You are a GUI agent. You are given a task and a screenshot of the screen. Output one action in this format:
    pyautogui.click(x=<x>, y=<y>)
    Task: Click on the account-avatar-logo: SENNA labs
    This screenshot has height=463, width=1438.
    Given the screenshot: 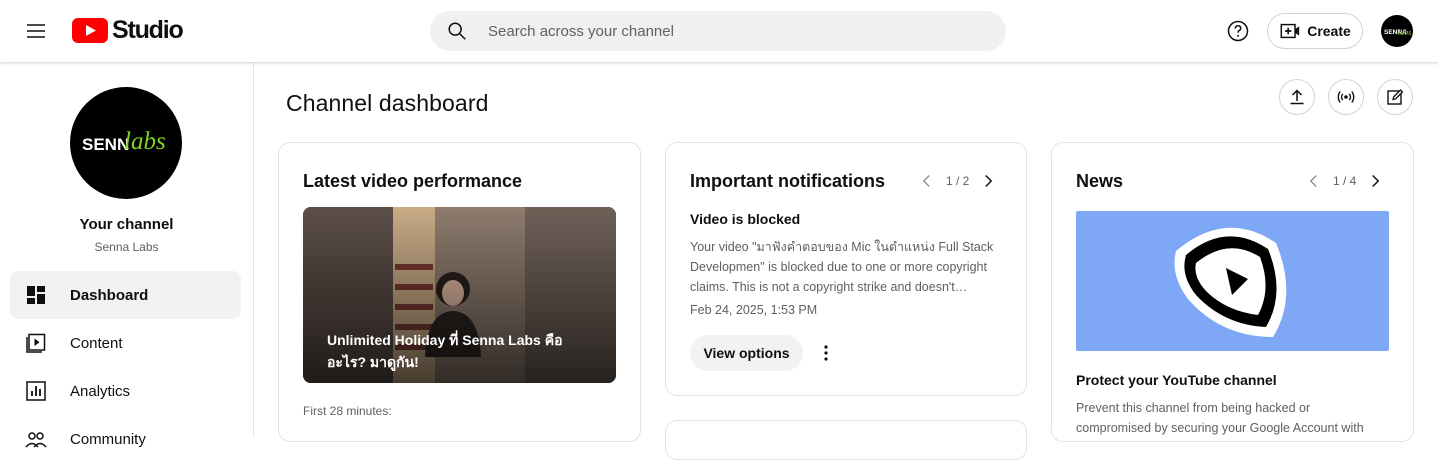 What is the action you would take?
    pyautogui.click(x=1397, y=32)
    